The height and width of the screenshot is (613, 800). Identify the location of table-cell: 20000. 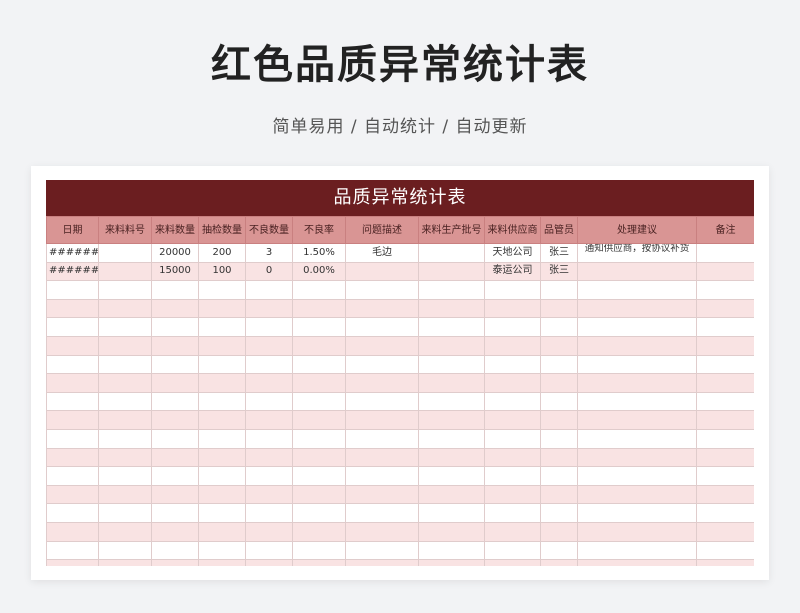
(175, 253).